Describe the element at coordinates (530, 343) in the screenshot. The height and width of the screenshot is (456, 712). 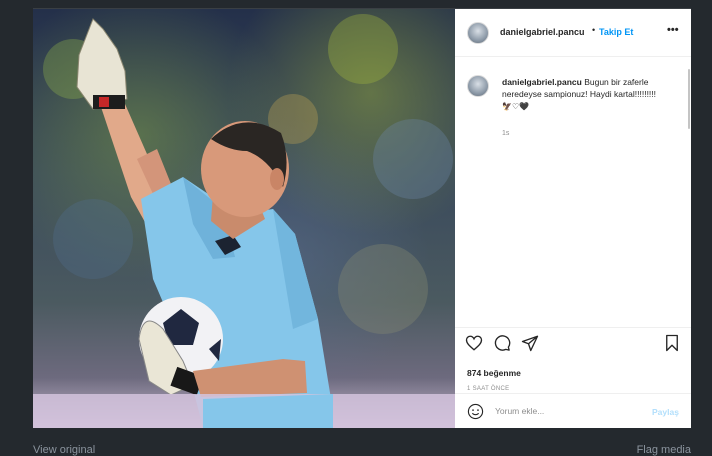
I see `paper-plane-icon` at that location.